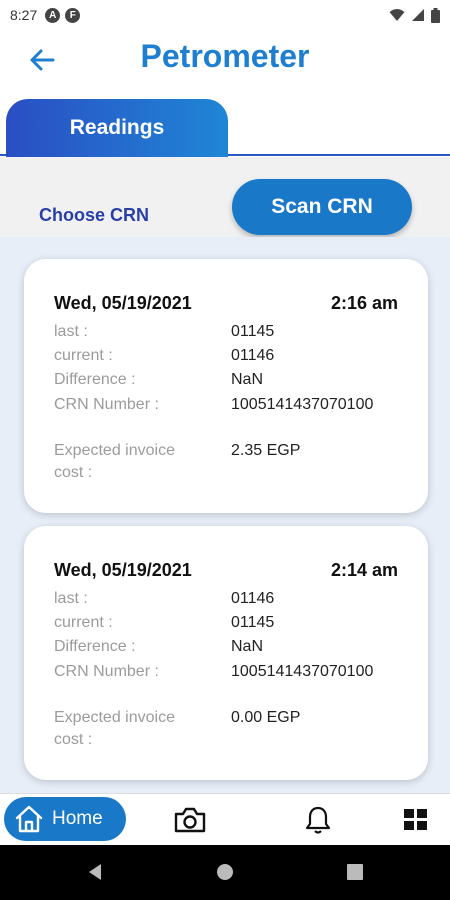 This screenshot has height=900, width=450. What do you see at coordinates (266, 450) in the screenshot?
I see `expected-cost-value: 2.35 EGP` at bounding box center [266, 450].